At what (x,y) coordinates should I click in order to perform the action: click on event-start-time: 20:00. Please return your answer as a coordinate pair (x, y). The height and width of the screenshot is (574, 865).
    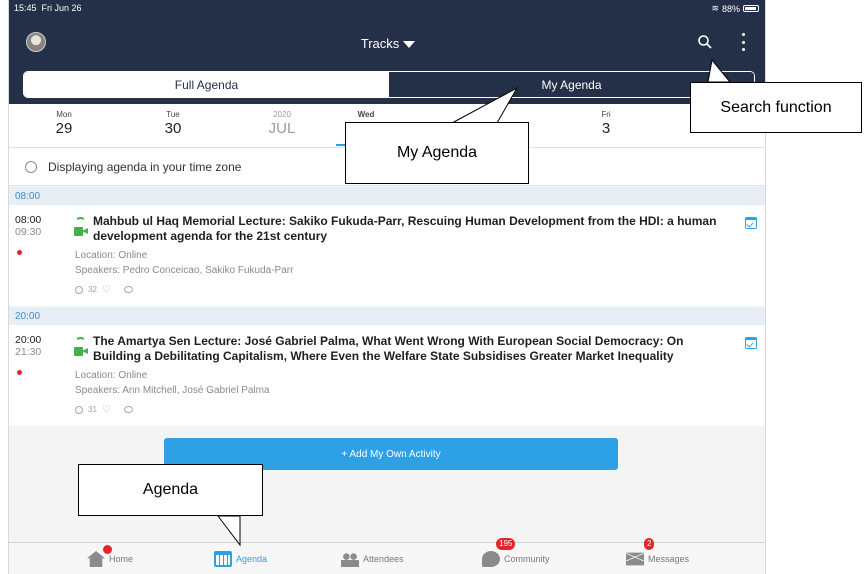
    Looking at the image, I should click on (28, 340).